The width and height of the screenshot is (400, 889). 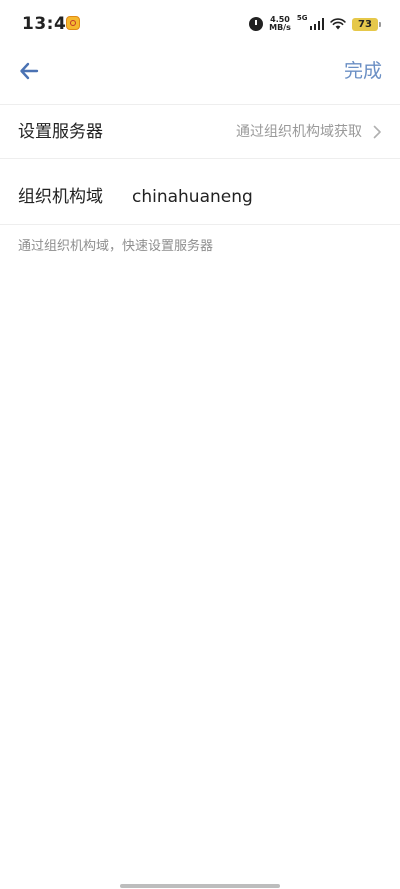 What do you see at coordinates (200, 132) in the screenshot?
I see `server-setting-row: 设置服务器 通过组织机构域获取` at bounding box center [200, 132].